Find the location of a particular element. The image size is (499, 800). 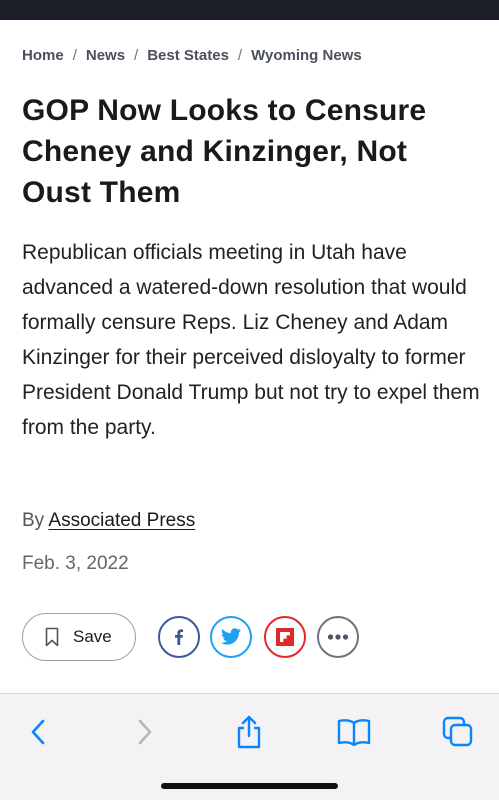

share-icon is located at coordinates (249, 732).